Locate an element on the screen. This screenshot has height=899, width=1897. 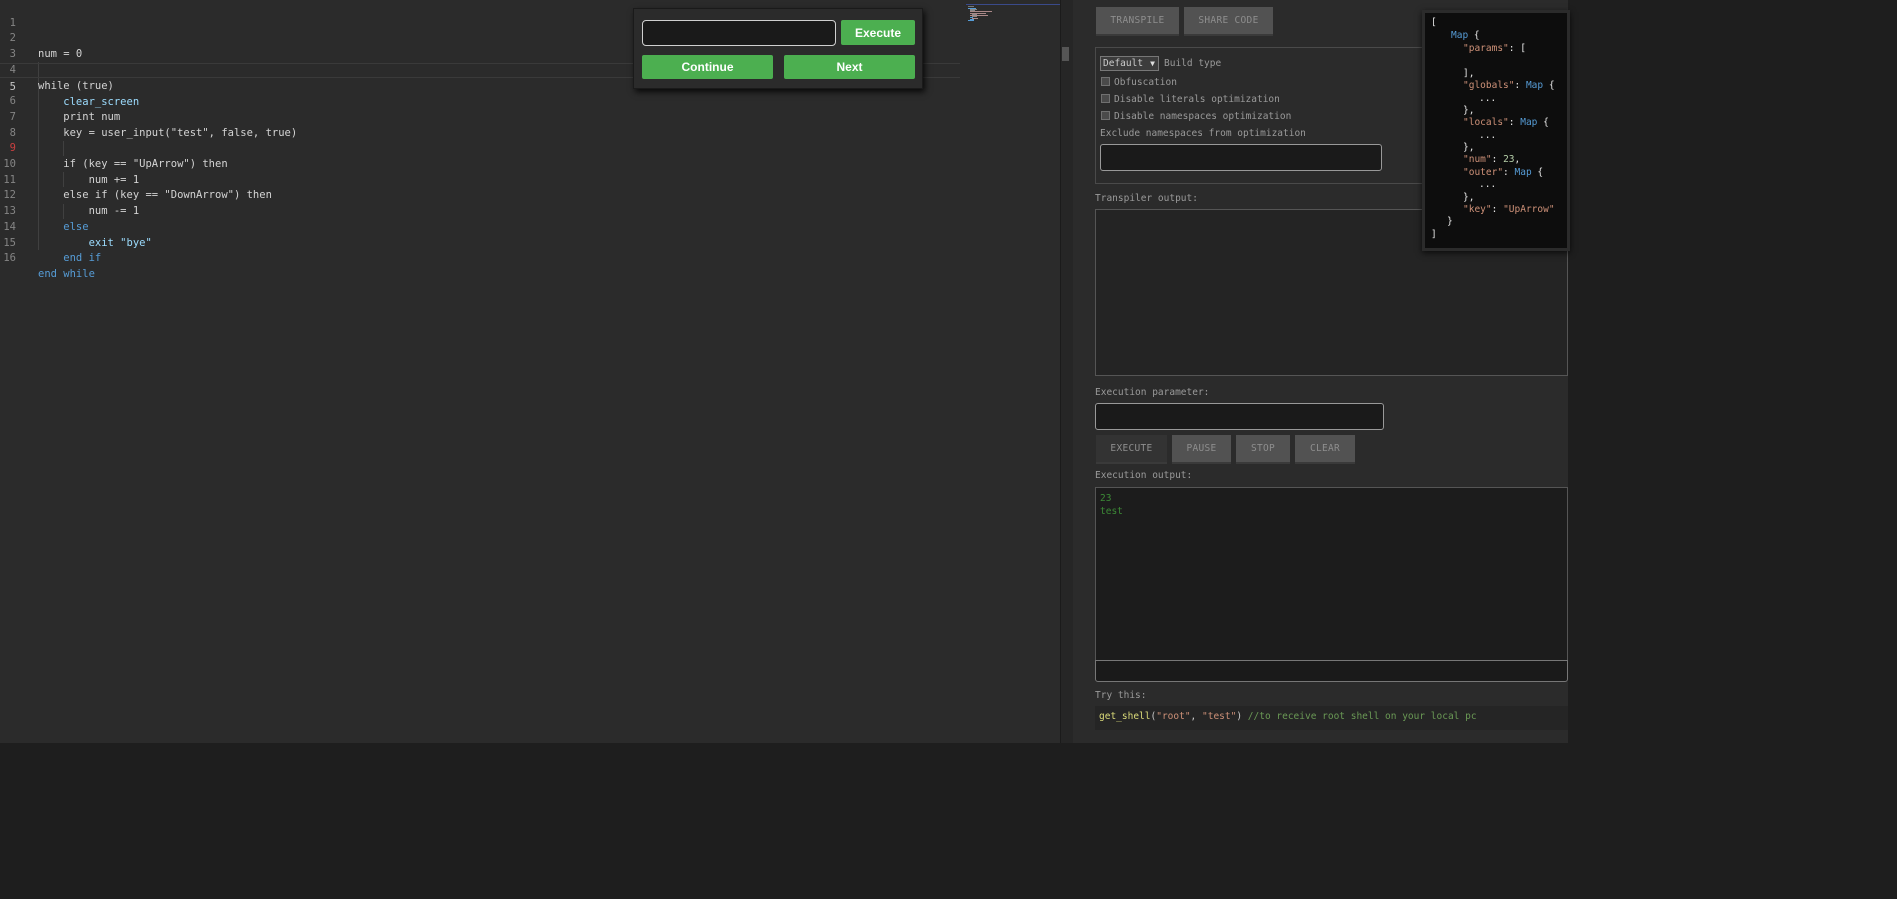
namespaces-label: Disable namespaces optimization is located at coordinates (1203, 116).